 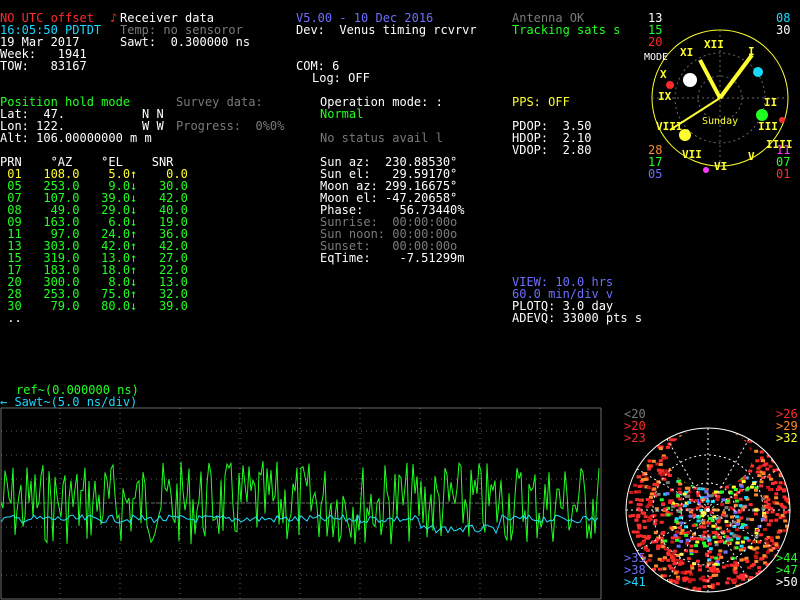 What do you see at coordinates (114, 18) in the screenshot?
I see `receiver-data-icon: ♪` at bounding box center [114, 18].